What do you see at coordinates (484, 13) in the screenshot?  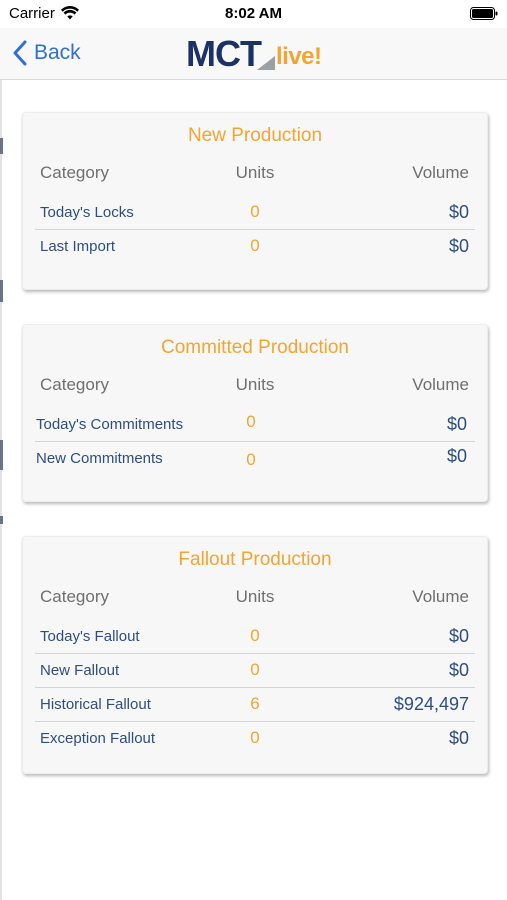 I see `battery-icon` at bounding box center [484, 13].